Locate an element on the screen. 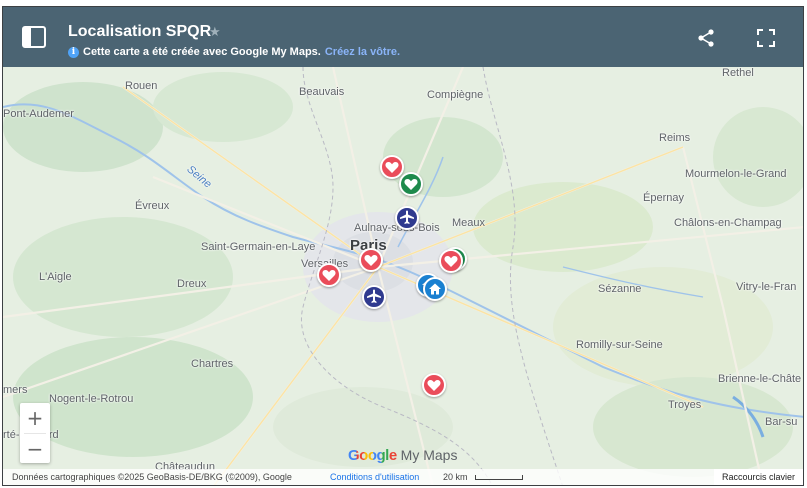 This screenshot has width=807, height=488. info-icon: i is located at coordinates (73, 52).